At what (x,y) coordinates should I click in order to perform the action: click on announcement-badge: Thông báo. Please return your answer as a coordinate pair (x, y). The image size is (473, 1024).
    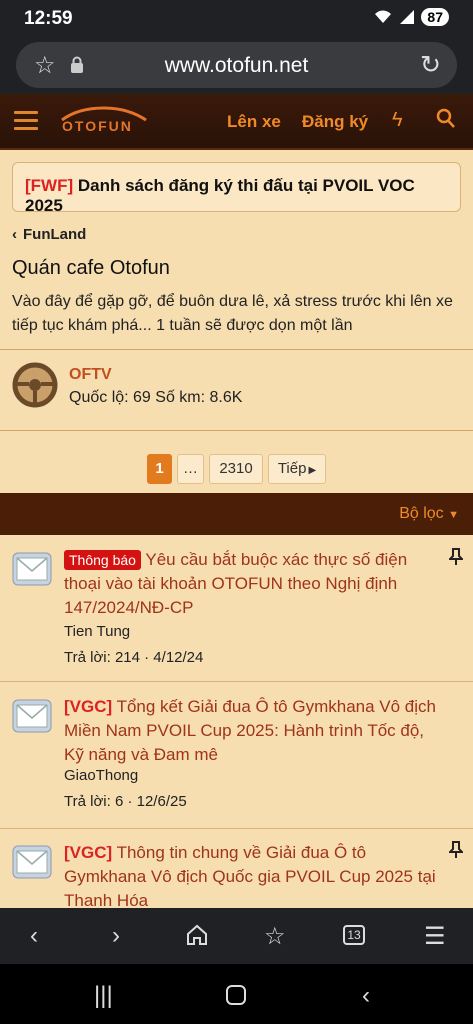
    Looking at the image, I should click on (102, 560).